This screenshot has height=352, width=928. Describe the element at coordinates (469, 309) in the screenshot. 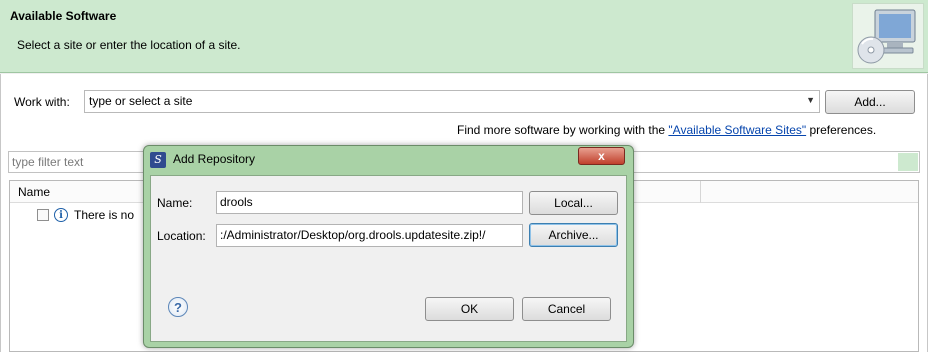

I see `ok-button: OK` at that location.